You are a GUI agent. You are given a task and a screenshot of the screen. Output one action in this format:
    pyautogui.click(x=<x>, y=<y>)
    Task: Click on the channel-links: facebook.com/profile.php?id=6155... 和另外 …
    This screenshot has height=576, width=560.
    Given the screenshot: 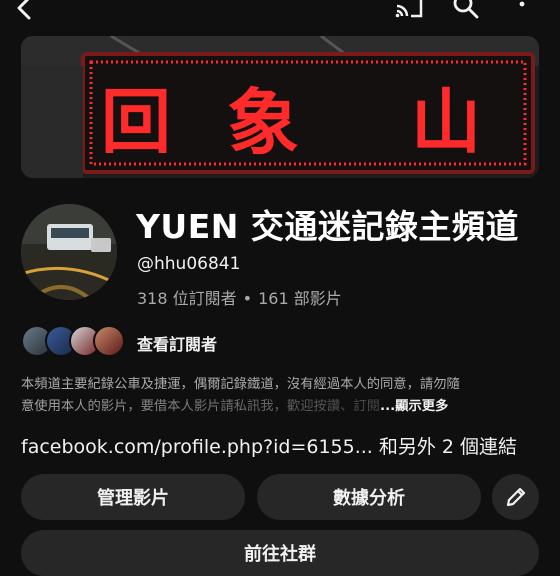 What is the action you would take?
    pyautogui.click(x=269, y=445)
    